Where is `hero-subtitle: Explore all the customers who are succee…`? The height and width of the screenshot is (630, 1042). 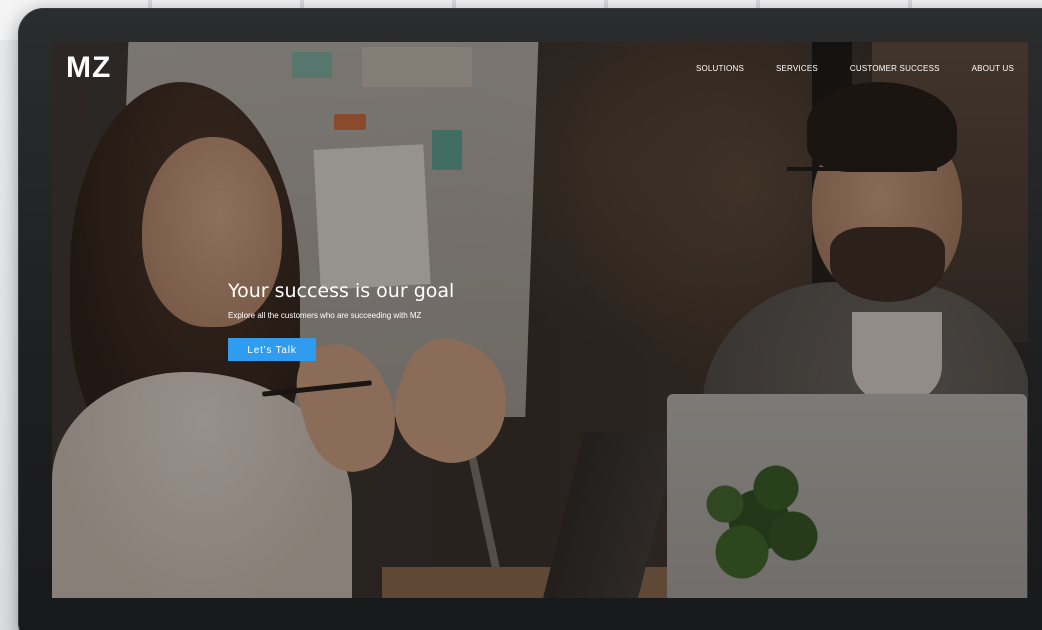 hero-subtitle: Explore all the customers who are succee… is located at coordinates (325, 315).